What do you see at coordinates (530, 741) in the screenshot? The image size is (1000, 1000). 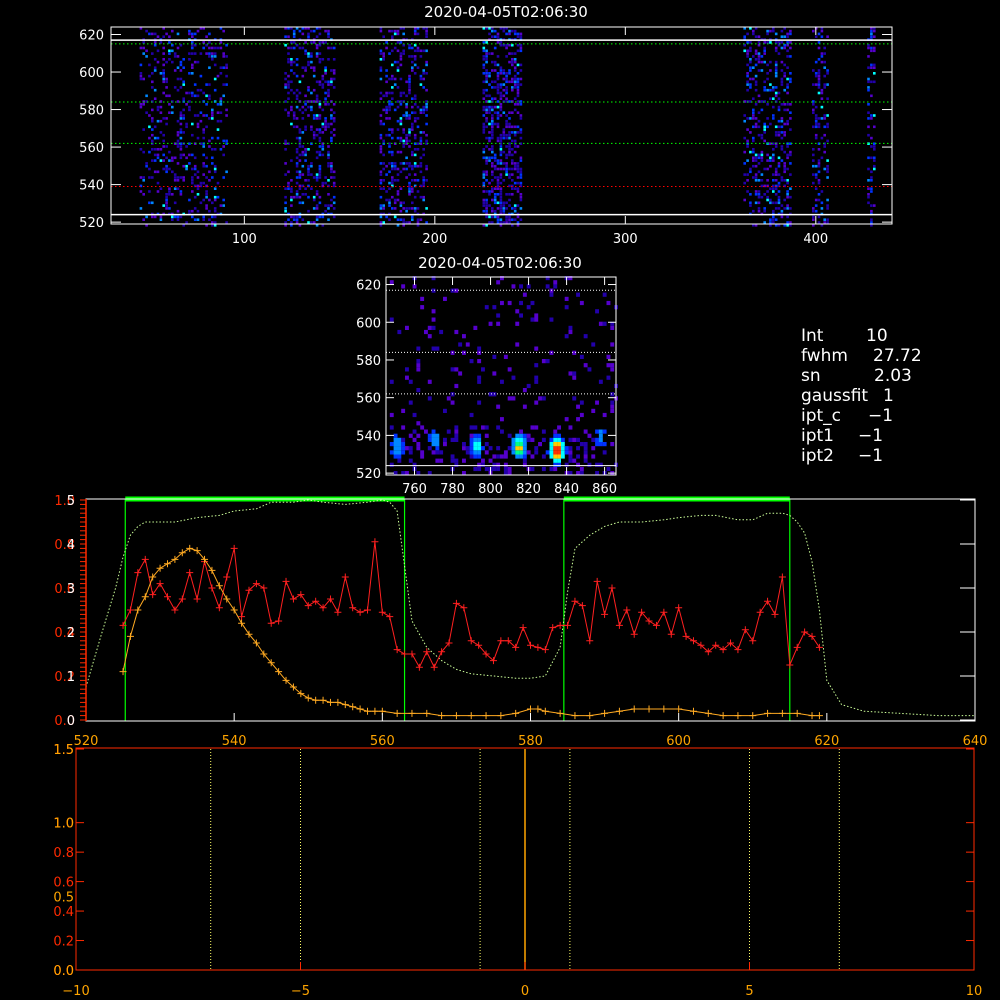 I see `profile-x-tick-label: 580` at bounding box center [530, 741].